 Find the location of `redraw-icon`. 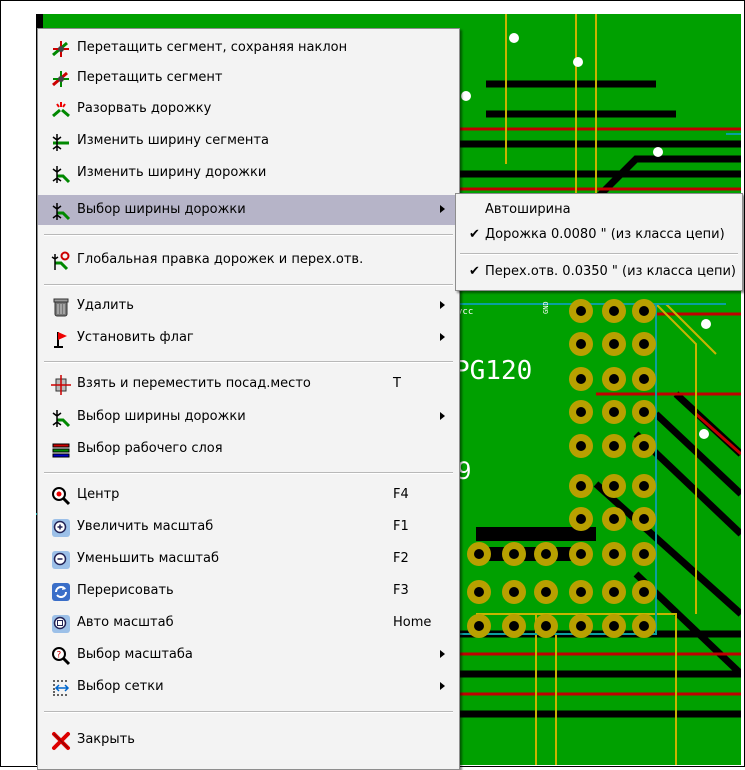

redraw-icon is located at coordinates (61, 592).